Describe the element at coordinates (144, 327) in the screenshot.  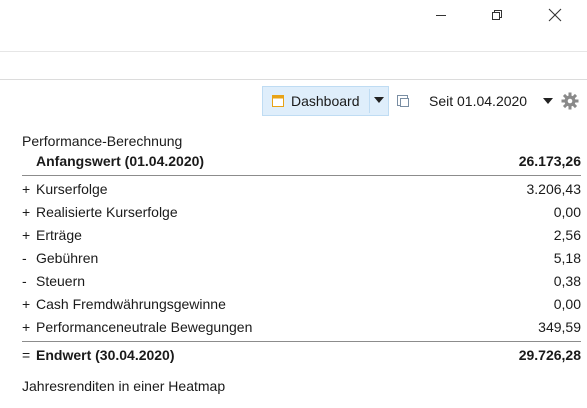
I see `row-label: Performanceneutrale Bewegungen` at that location.